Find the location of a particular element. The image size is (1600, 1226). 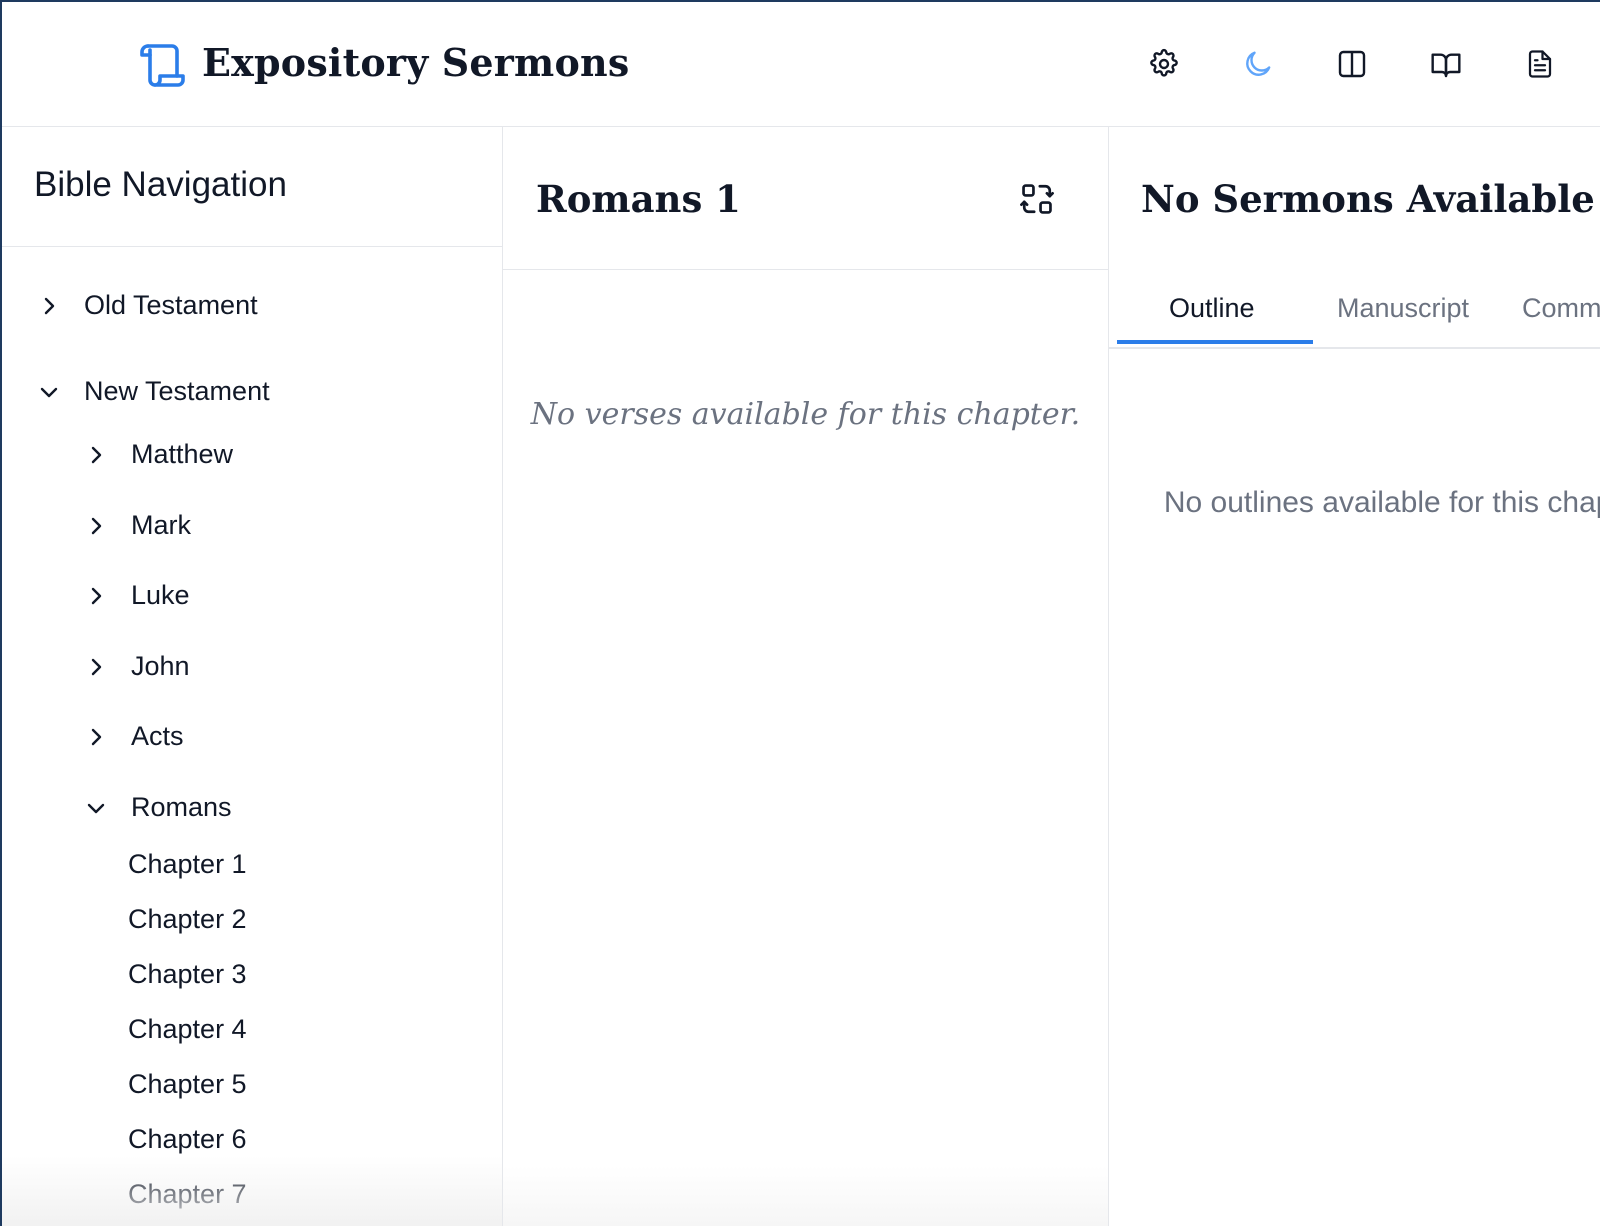

tree-item-new-testament: New Testament is located at coordinates (153, 391).